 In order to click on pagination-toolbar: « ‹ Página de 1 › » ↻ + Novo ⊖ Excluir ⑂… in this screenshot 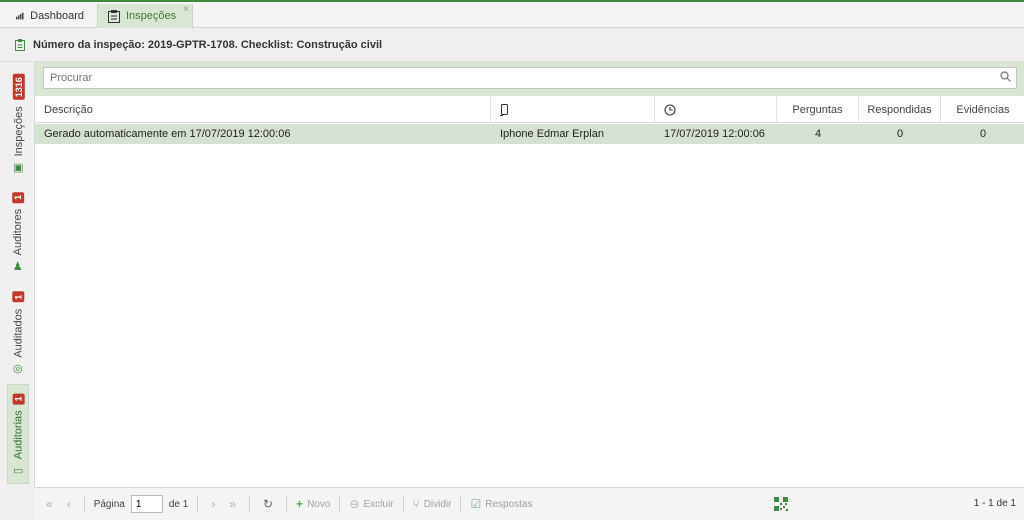, I will do `click(529, 503)`.